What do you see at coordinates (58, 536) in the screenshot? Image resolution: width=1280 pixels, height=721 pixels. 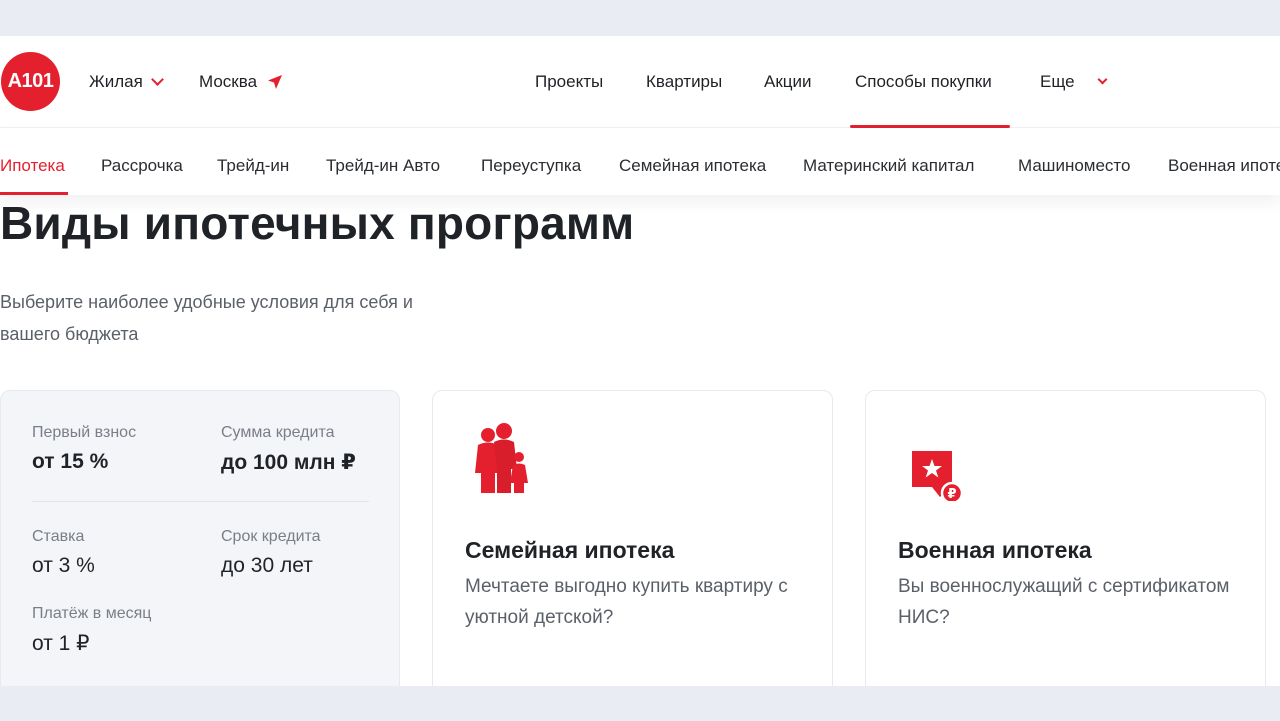 I see `rate-label: Ставка` at bounding box center [58, 536].